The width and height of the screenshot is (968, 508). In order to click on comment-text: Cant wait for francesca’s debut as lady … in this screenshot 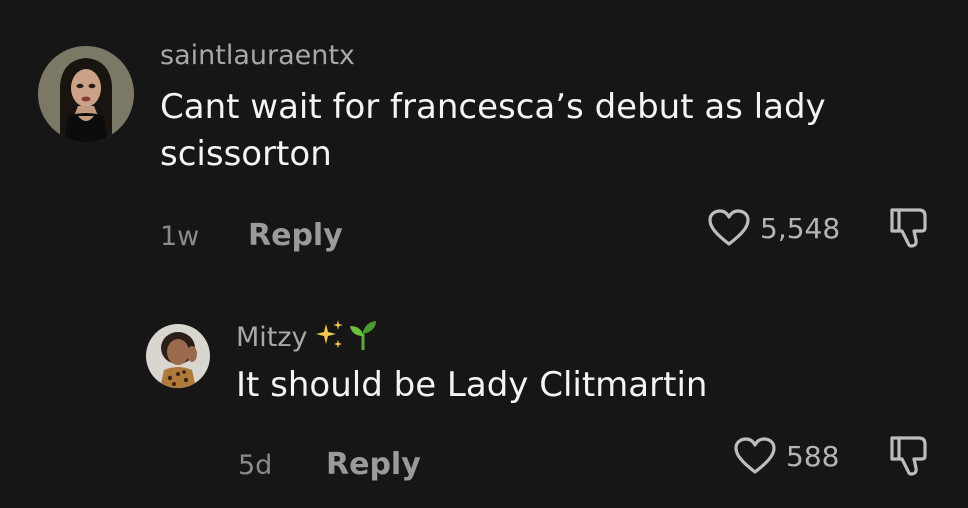, I will do `click(493, 130)`.